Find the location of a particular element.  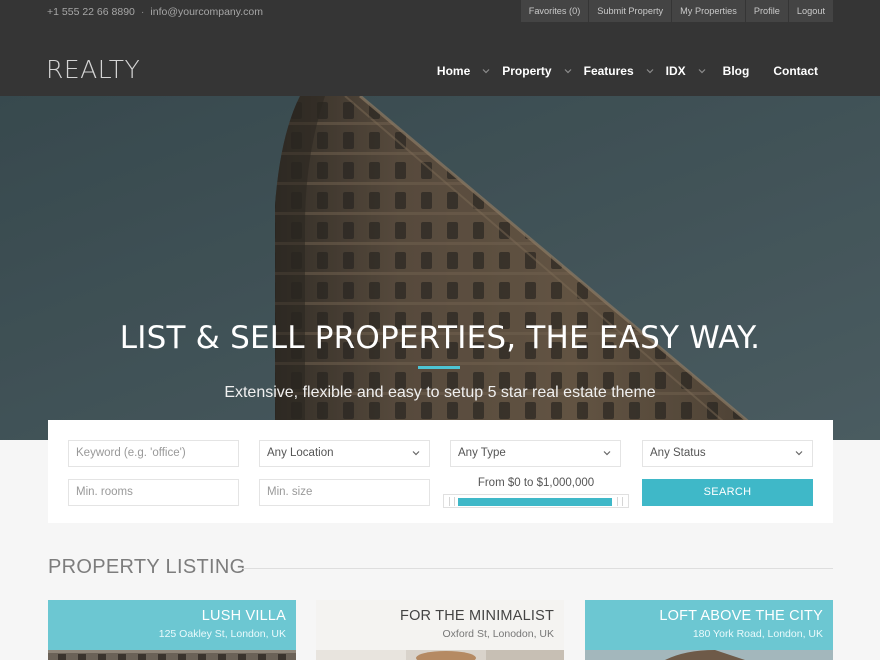

card-header: LUSH VILLA 125 Oakley St, London, UK is located at coordinates (172, 625).